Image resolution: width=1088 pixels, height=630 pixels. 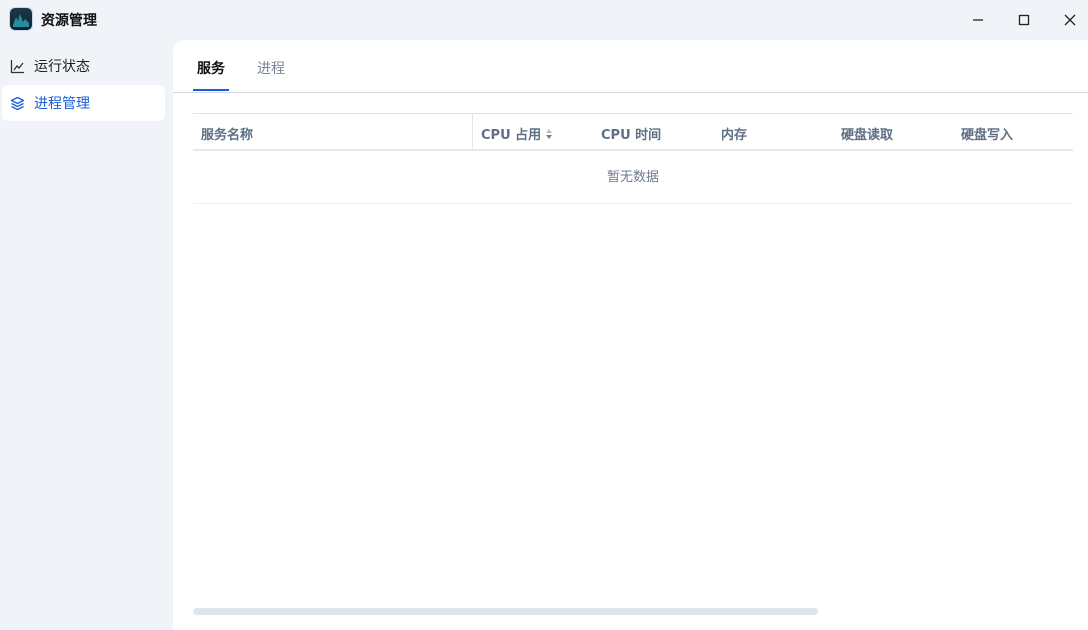 I want to click on tab-processes: 进程, so click(x=271, y=68).